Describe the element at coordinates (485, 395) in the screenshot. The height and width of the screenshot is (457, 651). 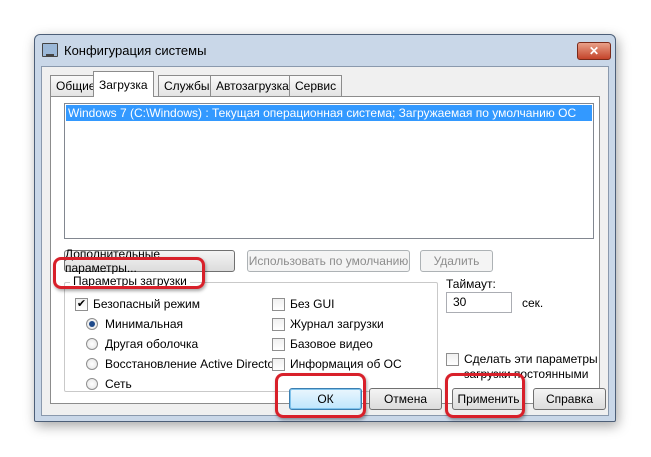
I see `annotation-ring-apply` at that location.